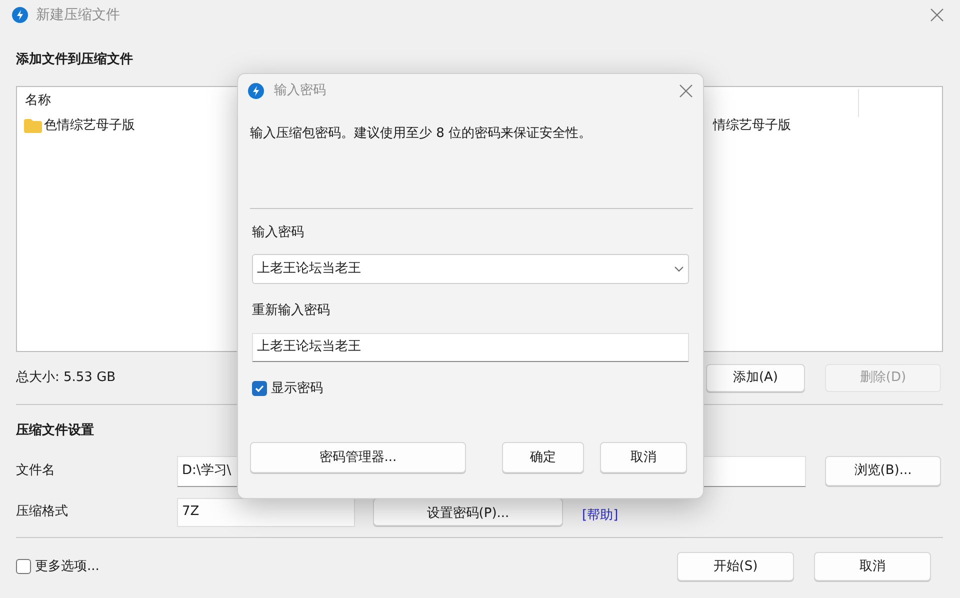 Image resolution: width=960 pixels, height=598 pixels. Describe the element at coordinates (291, 311) in the screenshot. I see `field-label: 重新输入密码` at that location.